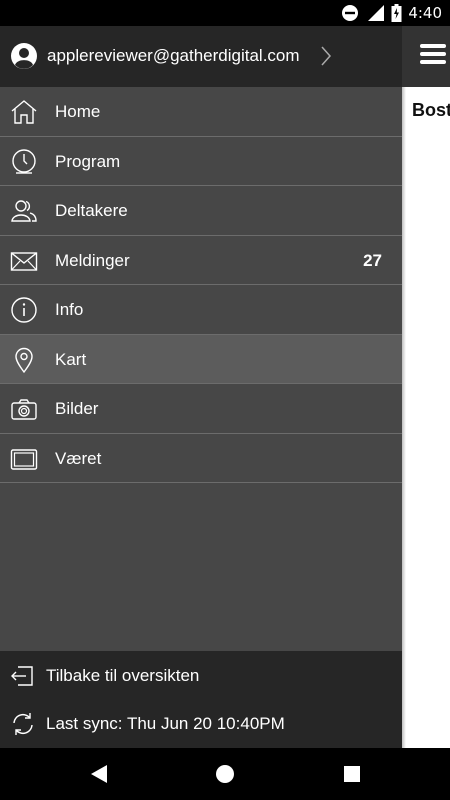 This screenshot has height=800, width=450. I want to click on info-icon, so click(24, 310).